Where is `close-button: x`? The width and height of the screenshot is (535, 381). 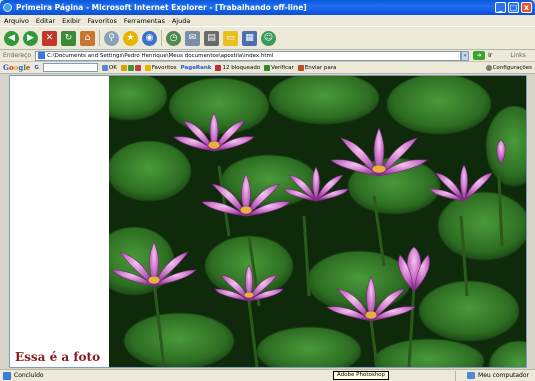
close-button: x is located at coordinates (526, 7).